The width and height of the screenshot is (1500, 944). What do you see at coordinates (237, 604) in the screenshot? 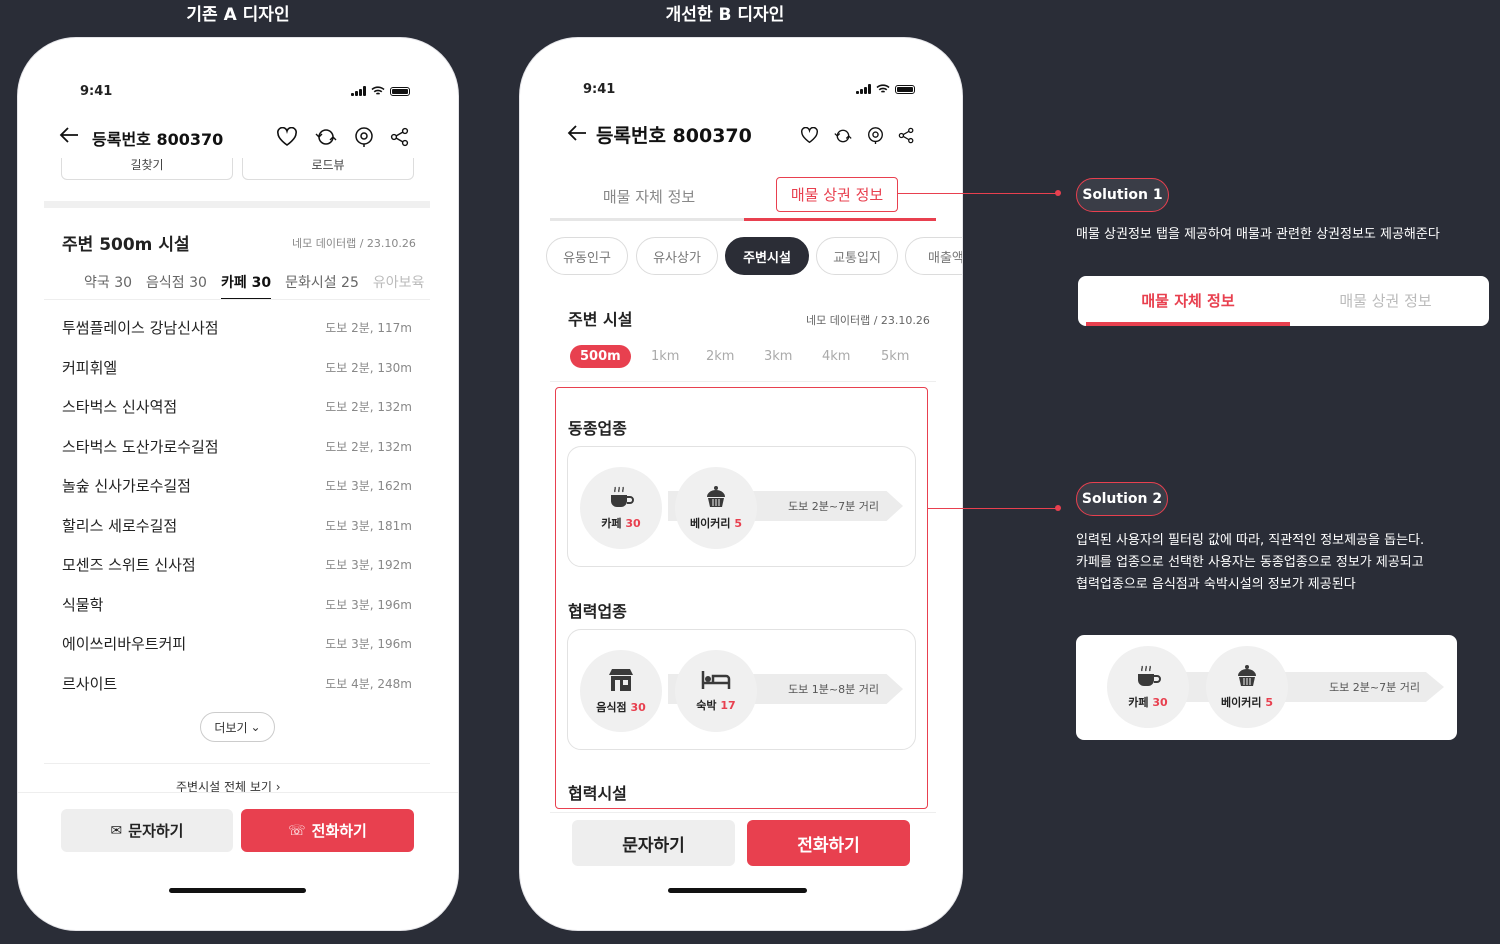
I see `list-item: 식물학 도보 3분, 196m` at bounding box center [237, 604].